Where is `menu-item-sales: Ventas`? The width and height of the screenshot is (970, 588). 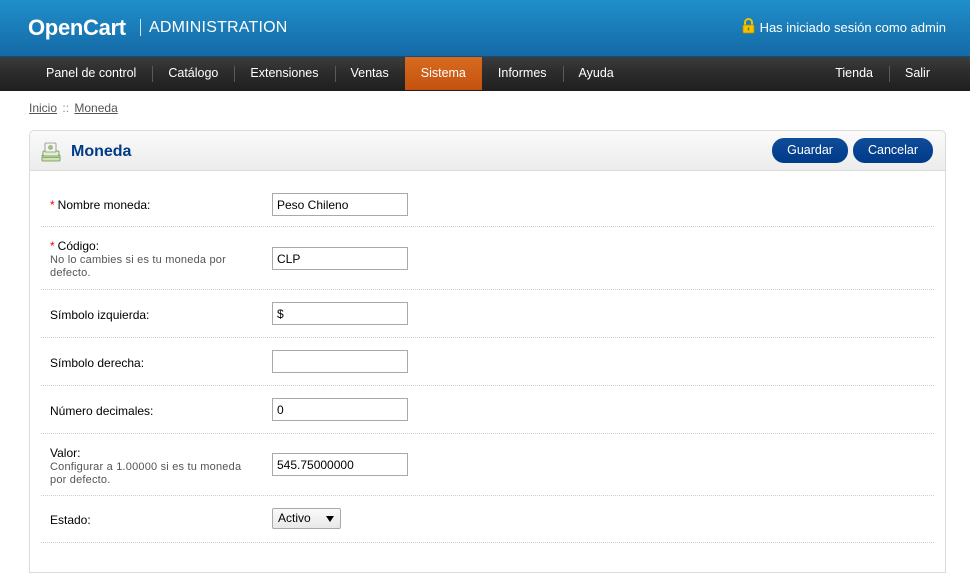 menu-item-sales: Ventas is located at coordinates (369, 73).